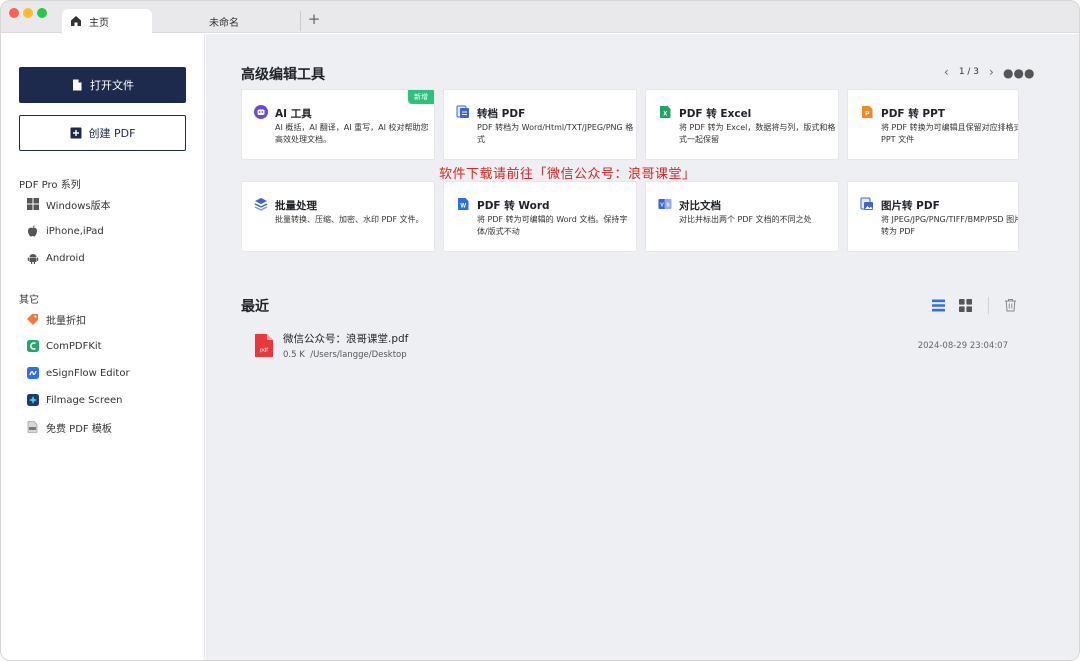 Image resolution: width=1080 pixels, height=661 pixels. I want to click on card-title: 批量处理, so click(296, 206).